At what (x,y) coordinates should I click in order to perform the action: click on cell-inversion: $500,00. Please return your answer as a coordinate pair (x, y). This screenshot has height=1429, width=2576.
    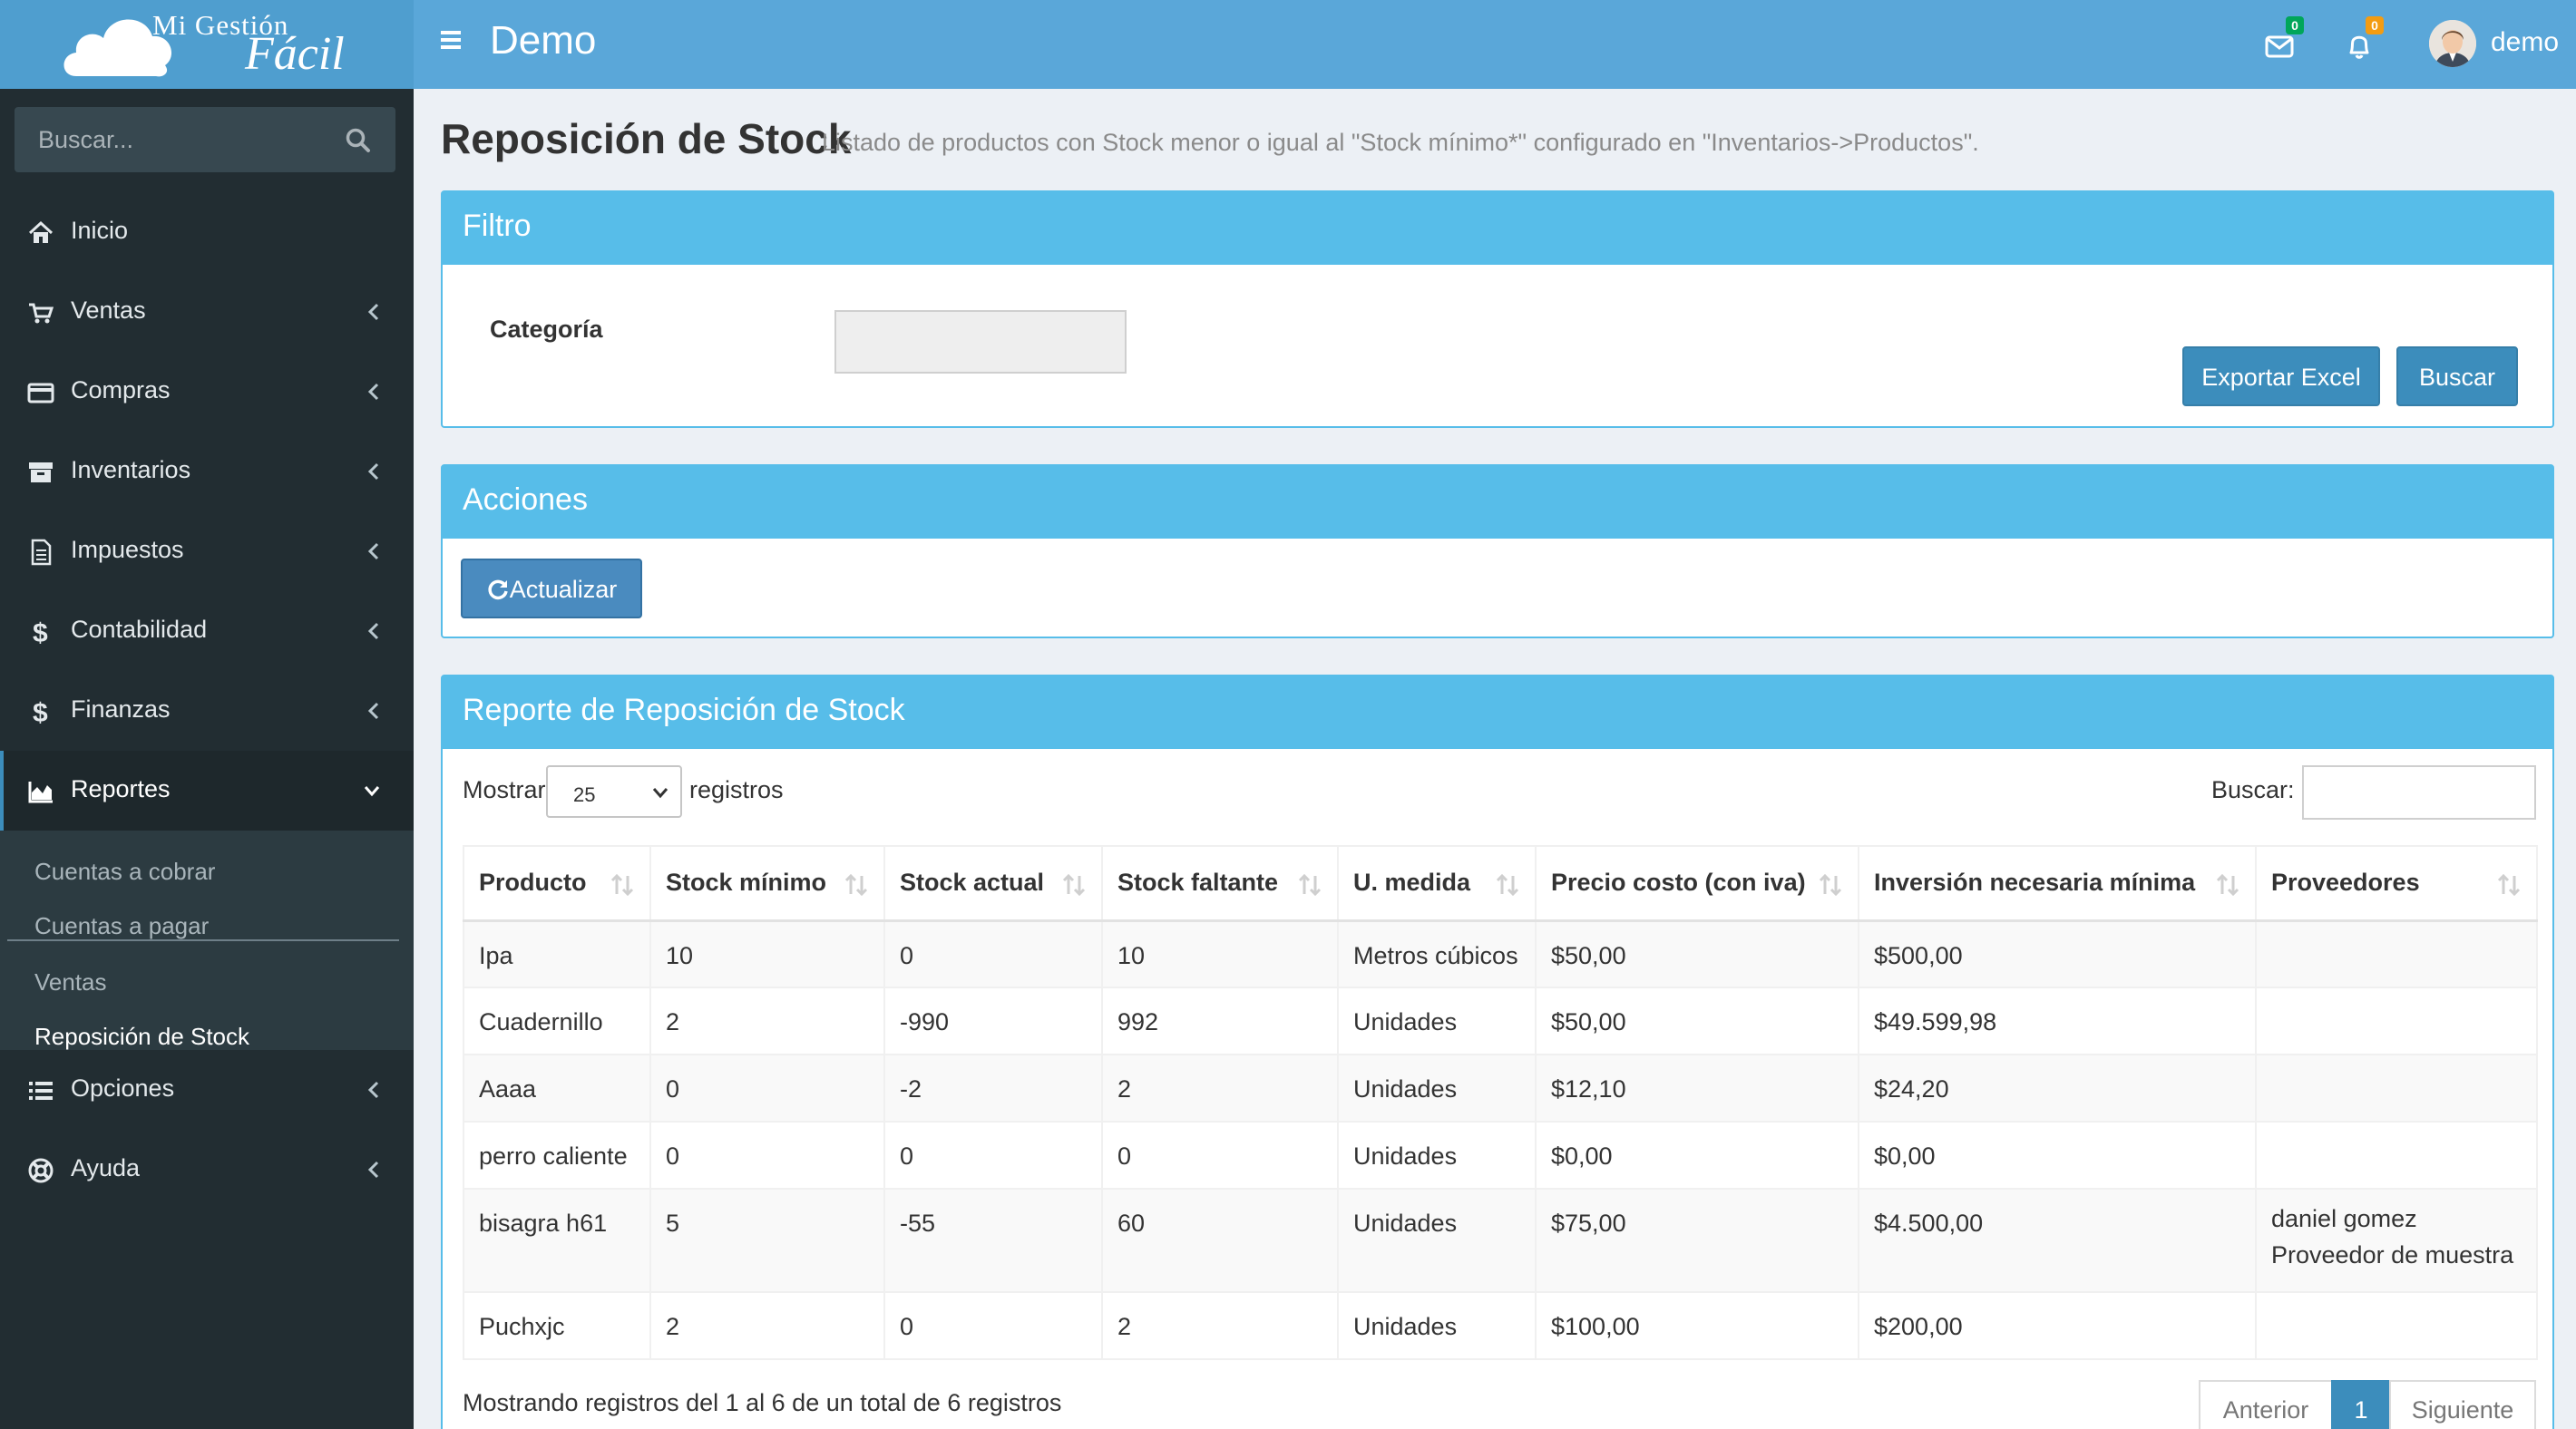
    Looking at the image, I should click on (2057, 954).